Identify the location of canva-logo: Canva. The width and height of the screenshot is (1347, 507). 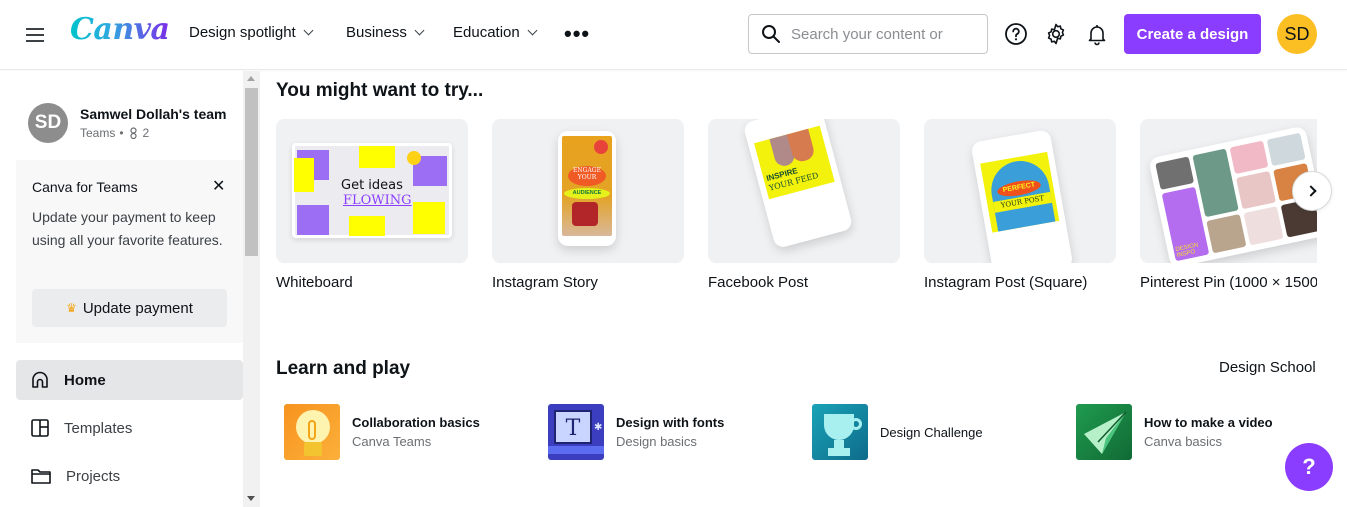
(120, 29).